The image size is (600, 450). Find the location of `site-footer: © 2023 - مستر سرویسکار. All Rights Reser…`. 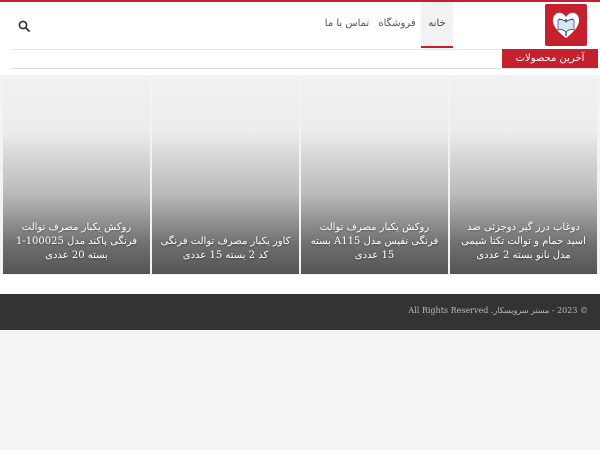

site-footer: © 2023 - مستر سرویسکار. All Rights Reser… is located at coordinates (300, 312).